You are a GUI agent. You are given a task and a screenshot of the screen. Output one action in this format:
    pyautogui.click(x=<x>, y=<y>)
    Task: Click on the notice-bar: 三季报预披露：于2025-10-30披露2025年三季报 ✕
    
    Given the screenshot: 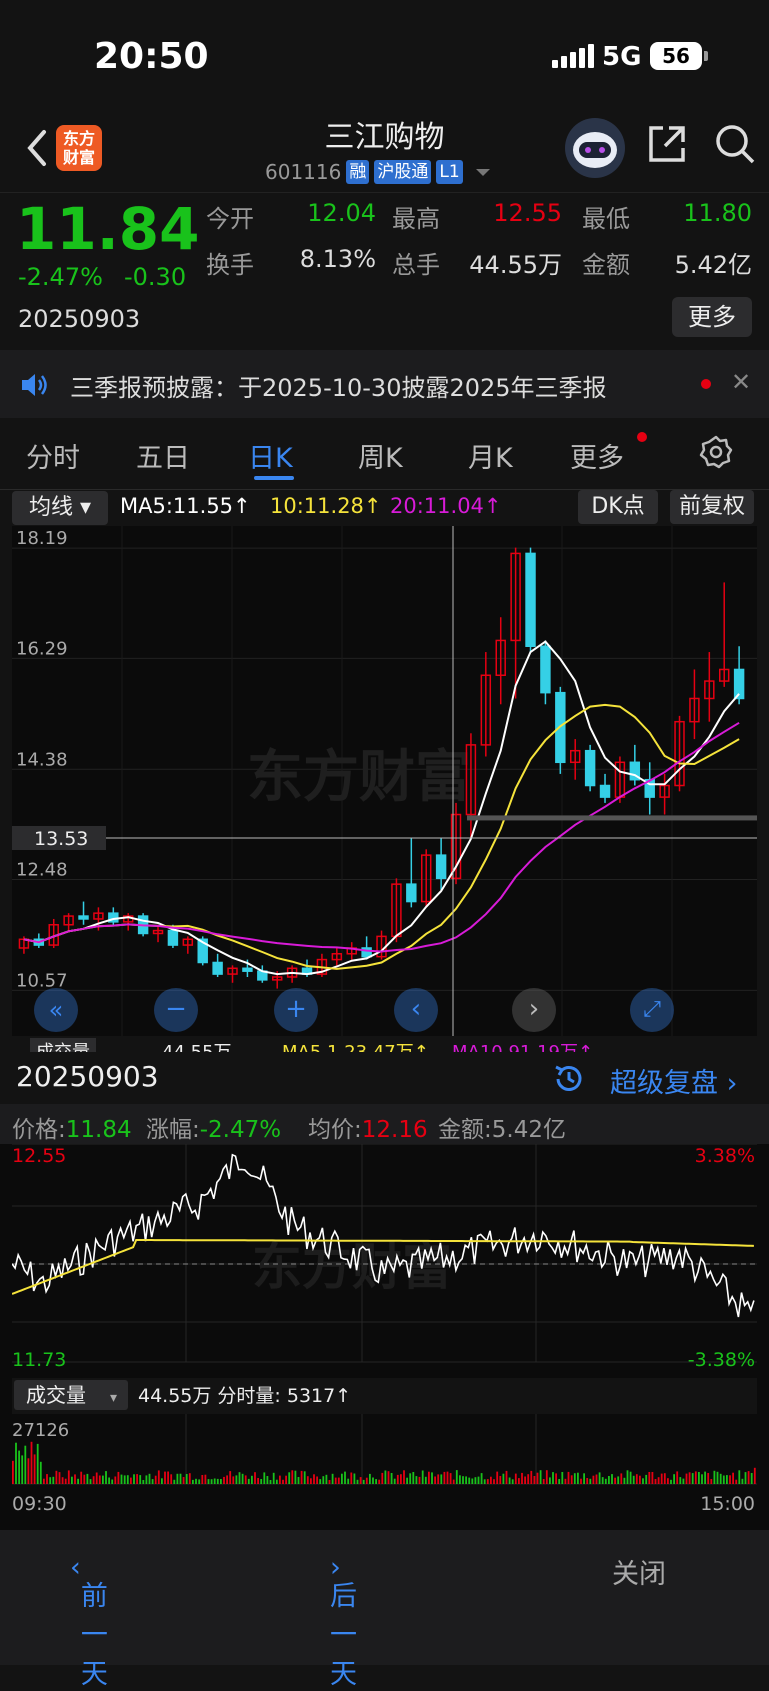 What is the action you would take?
    pyautogui.click(x=384, y=384)
    